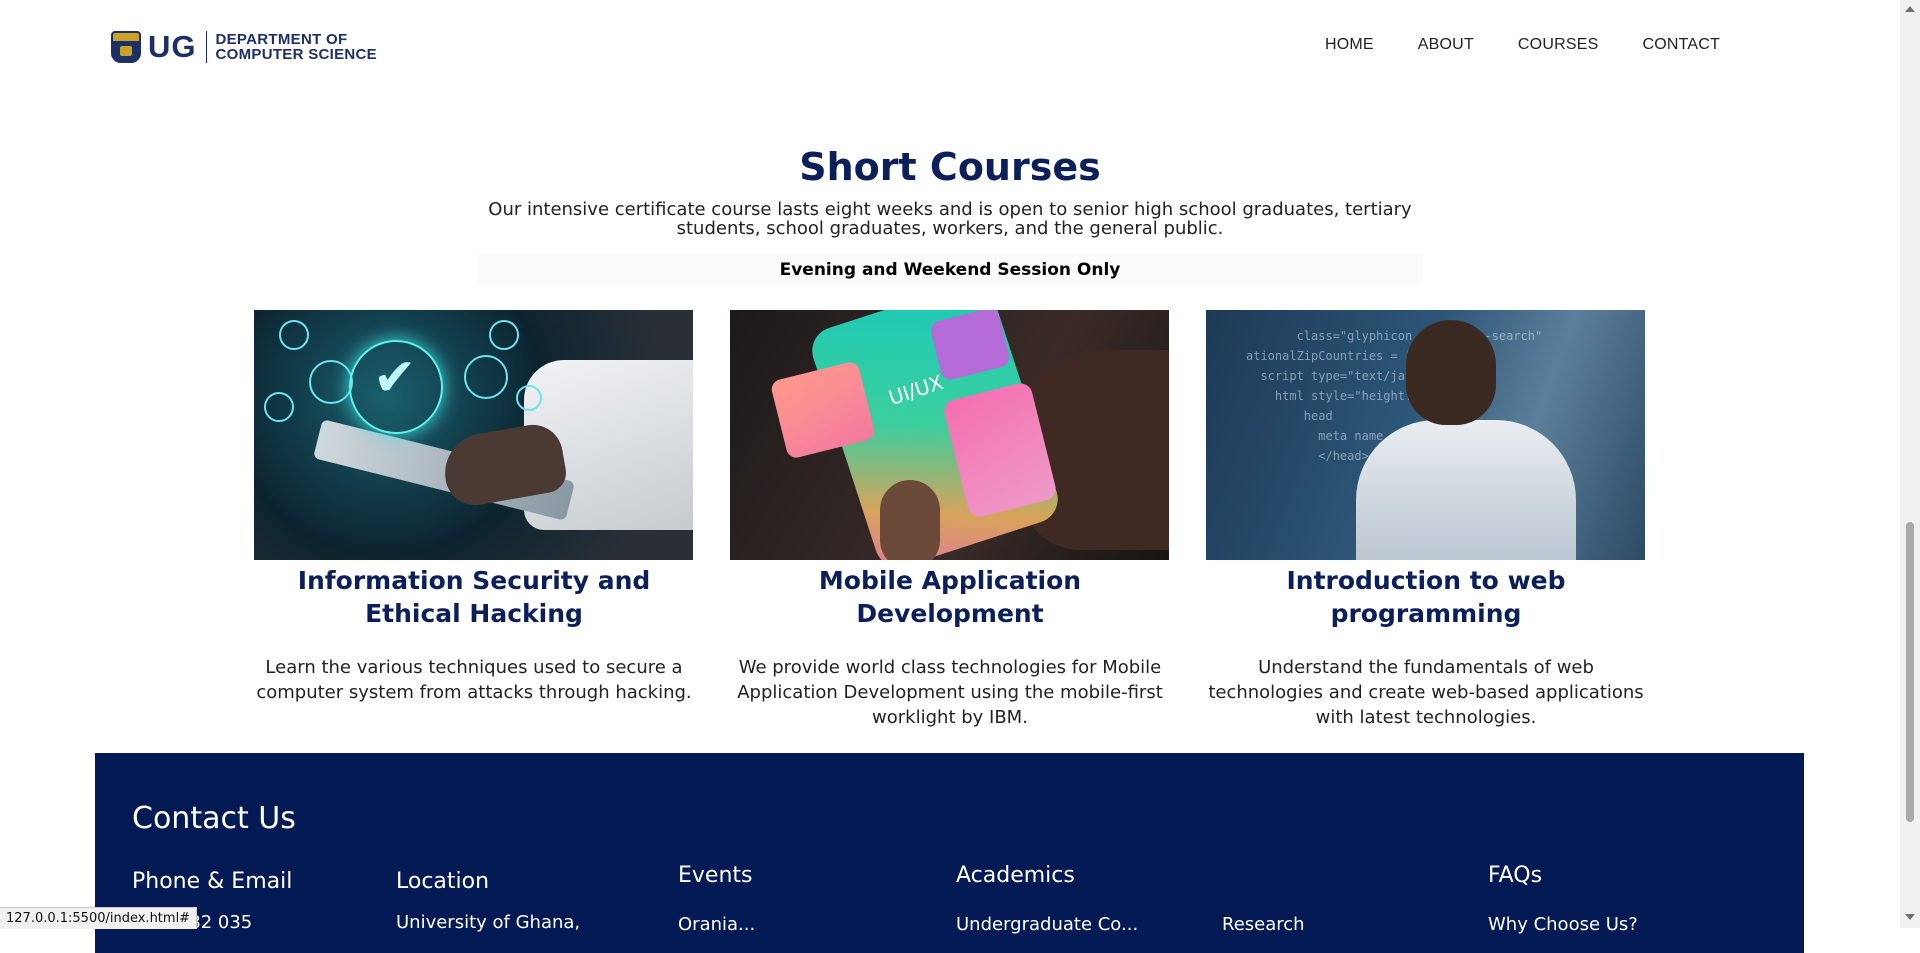 This screenshot has height=953, width=1920. I want to click on page-scrollbar, so click(1910, 464).